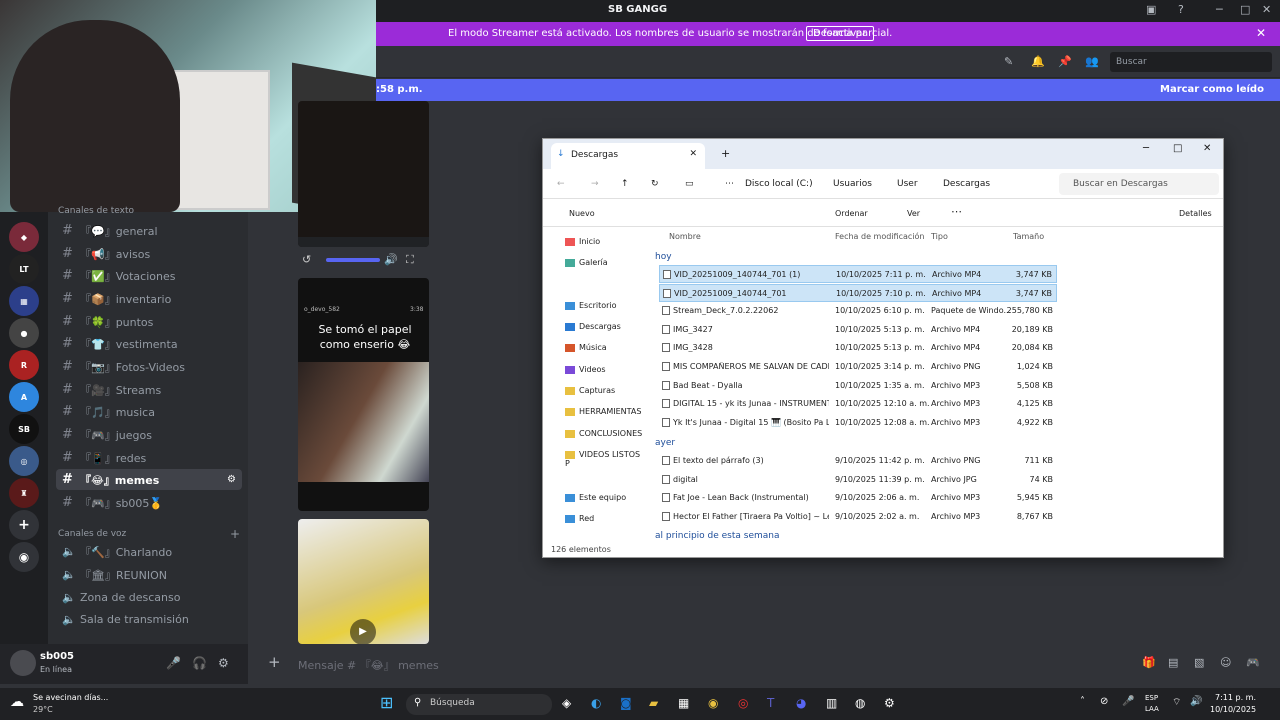 The image size is (1280, 720). Describe the element at coordinates (828, 90) in the screenshot. I see `new-messages-bar: :58 p.m. Marcar como leído` at that location.